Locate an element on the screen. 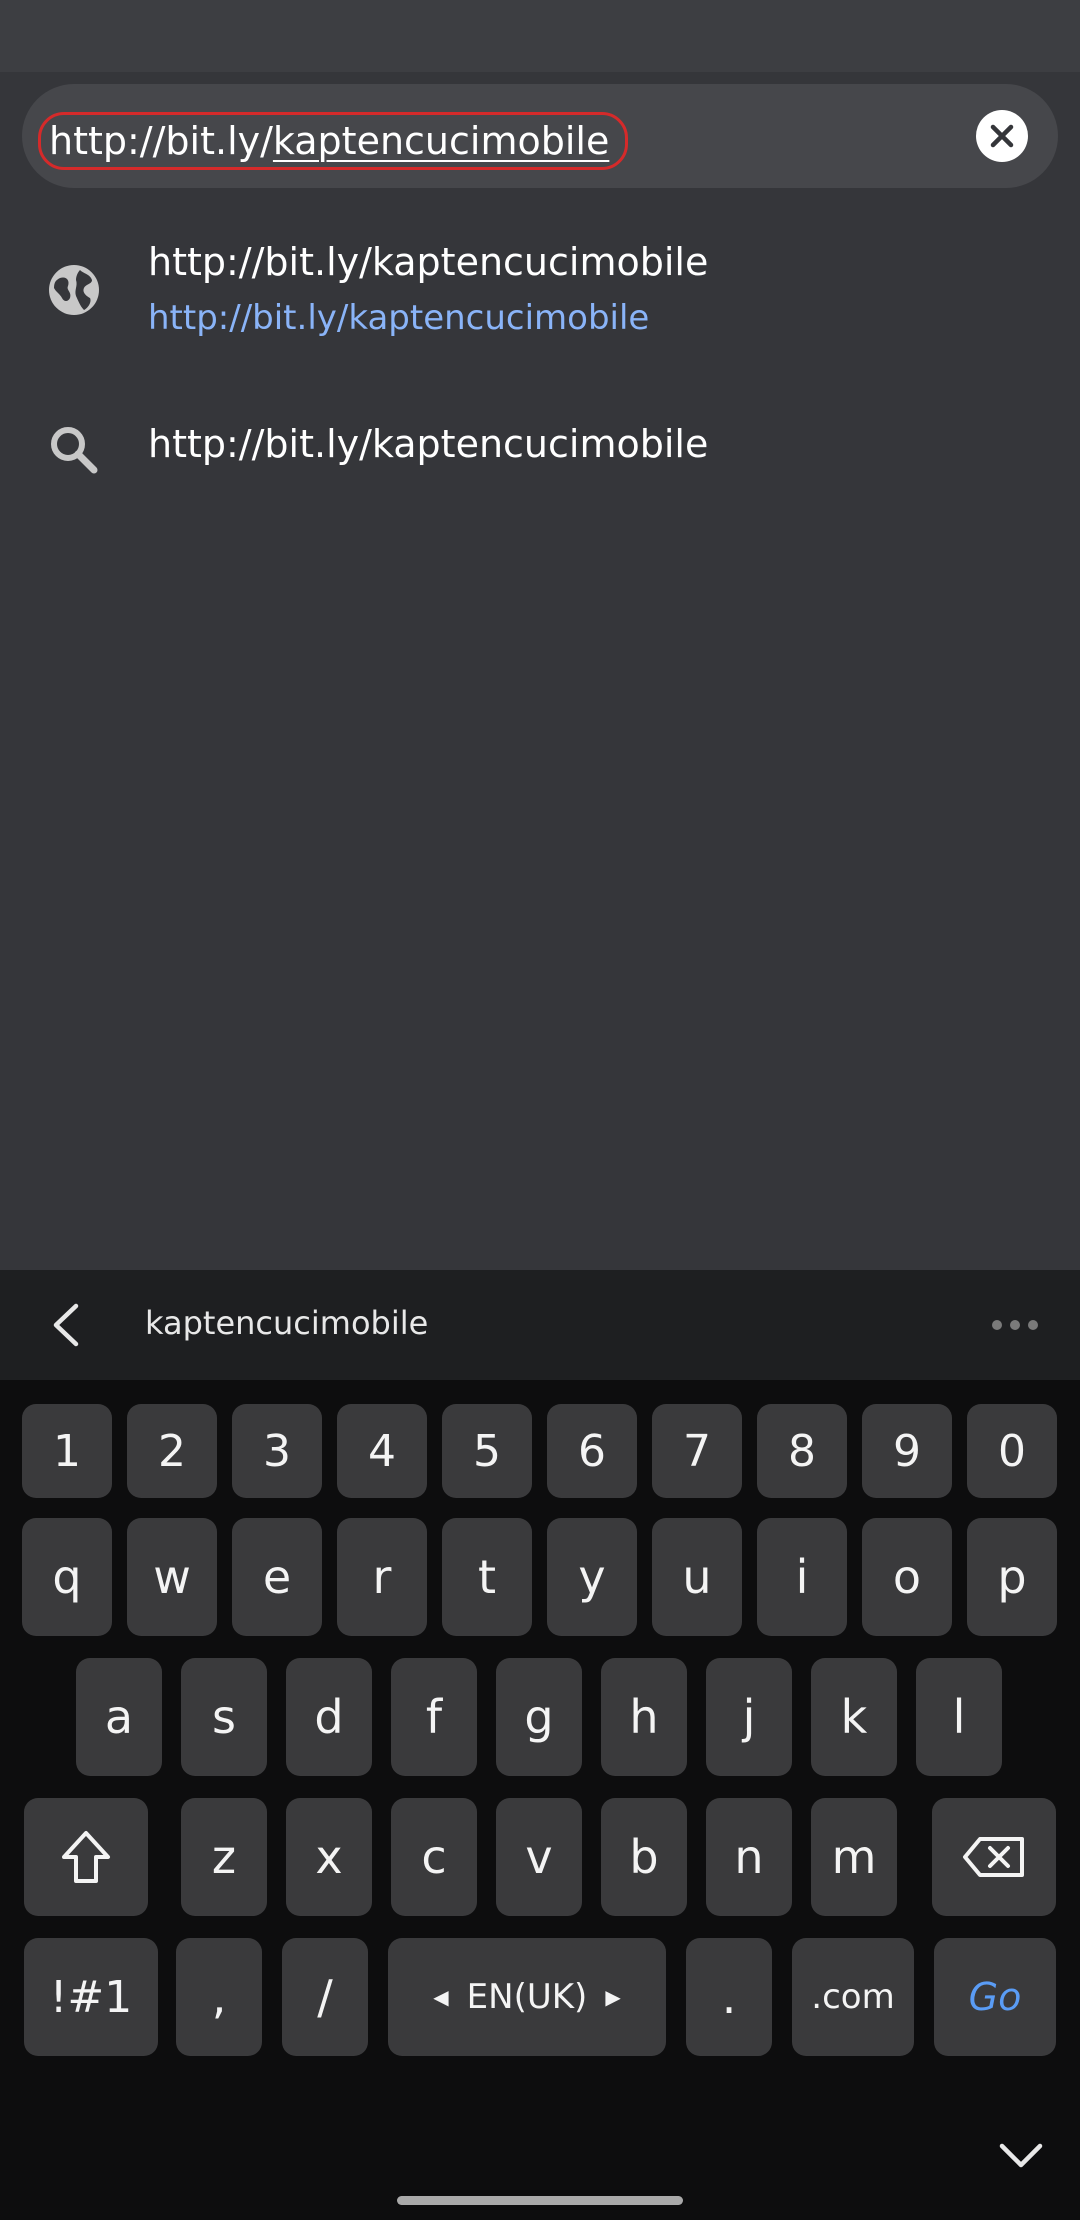 The height and width of the screenshot is (2220, 1080). status-bar is located at coordinates (540, 36).